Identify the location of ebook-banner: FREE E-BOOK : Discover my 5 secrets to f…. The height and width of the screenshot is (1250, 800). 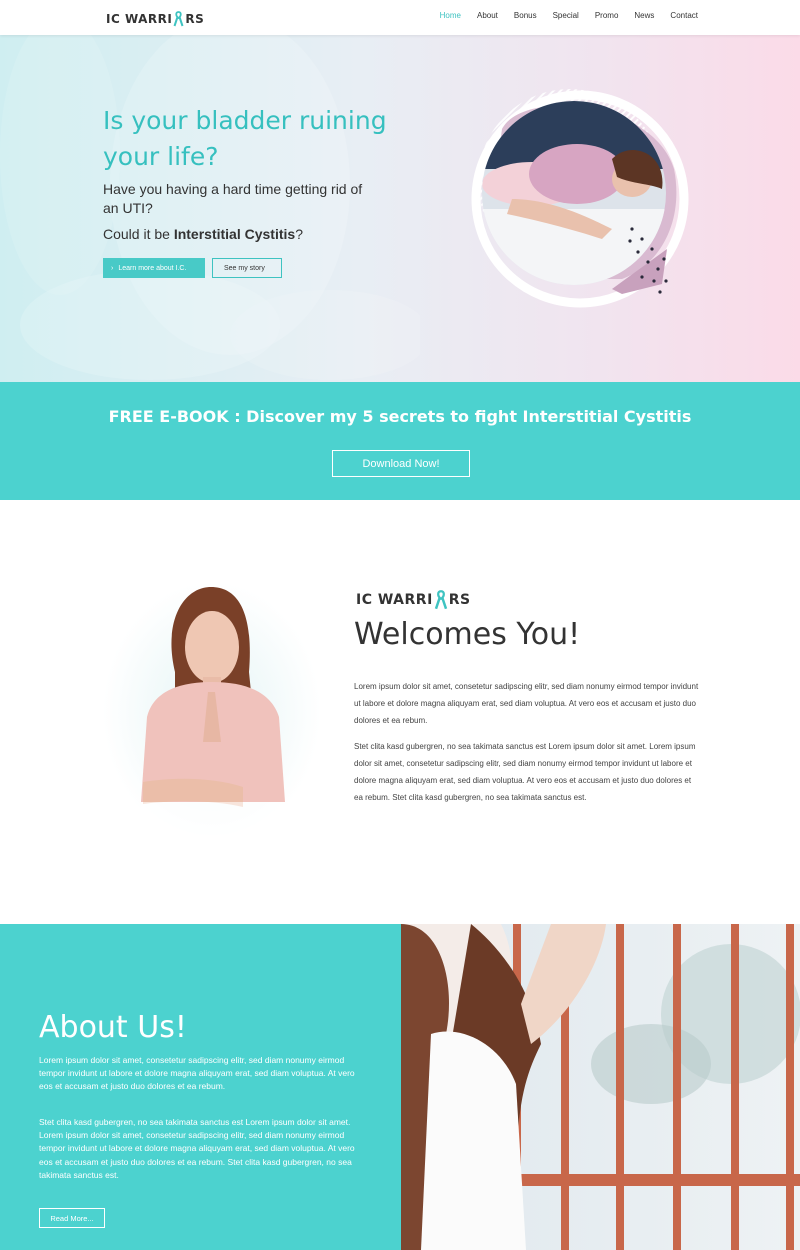
(400, 441).